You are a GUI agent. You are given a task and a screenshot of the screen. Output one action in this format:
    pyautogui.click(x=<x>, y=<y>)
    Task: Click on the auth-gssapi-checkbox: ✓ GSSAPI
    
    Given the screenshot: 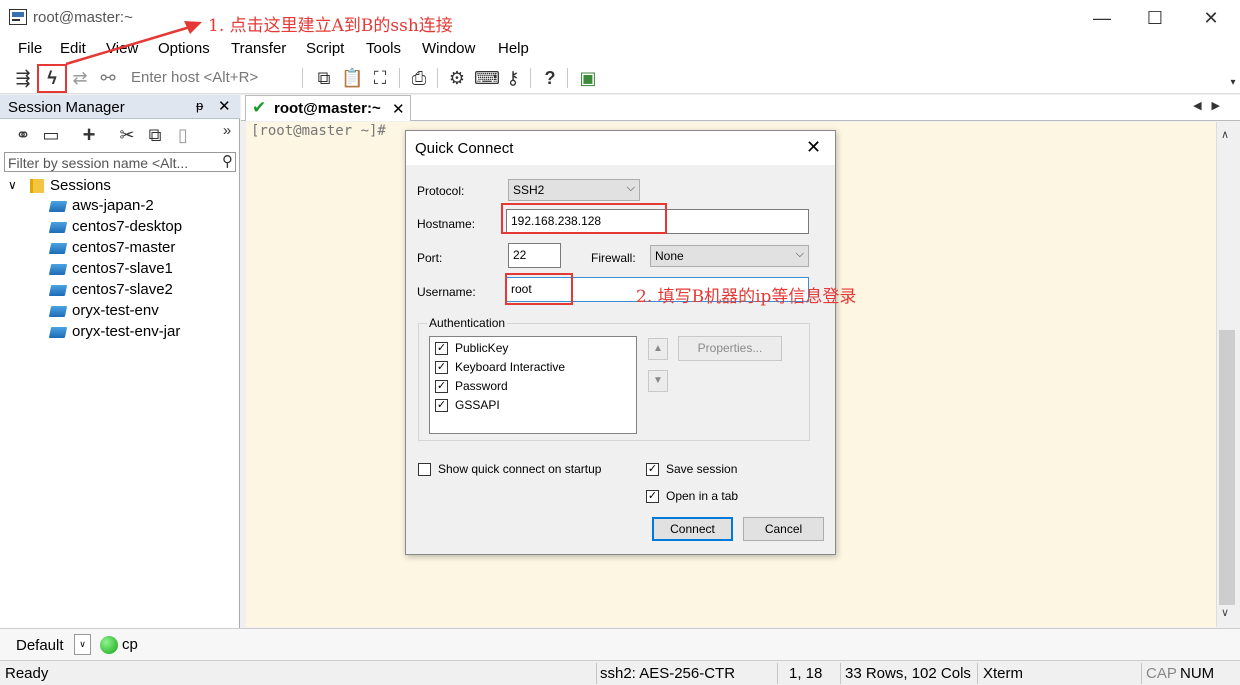 What is the action you would take?
    pyautogui.click(x=535, y=406)
    